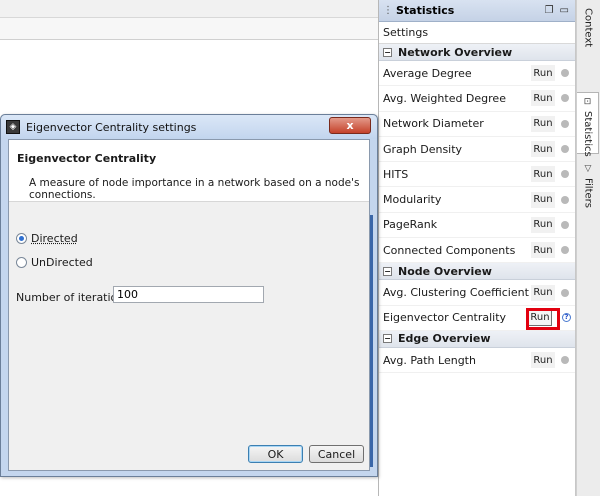  Describe the element at coordinates (429, 360) in the screenshot. I see `stat-label: Avg. Path Length` at that location.